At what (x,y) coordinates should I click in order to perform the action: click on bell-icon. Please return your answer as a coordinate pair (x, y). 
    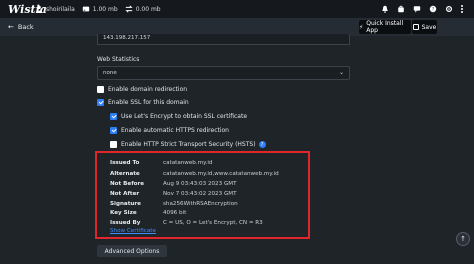
    Looking at the image, I should click on (385, 9).